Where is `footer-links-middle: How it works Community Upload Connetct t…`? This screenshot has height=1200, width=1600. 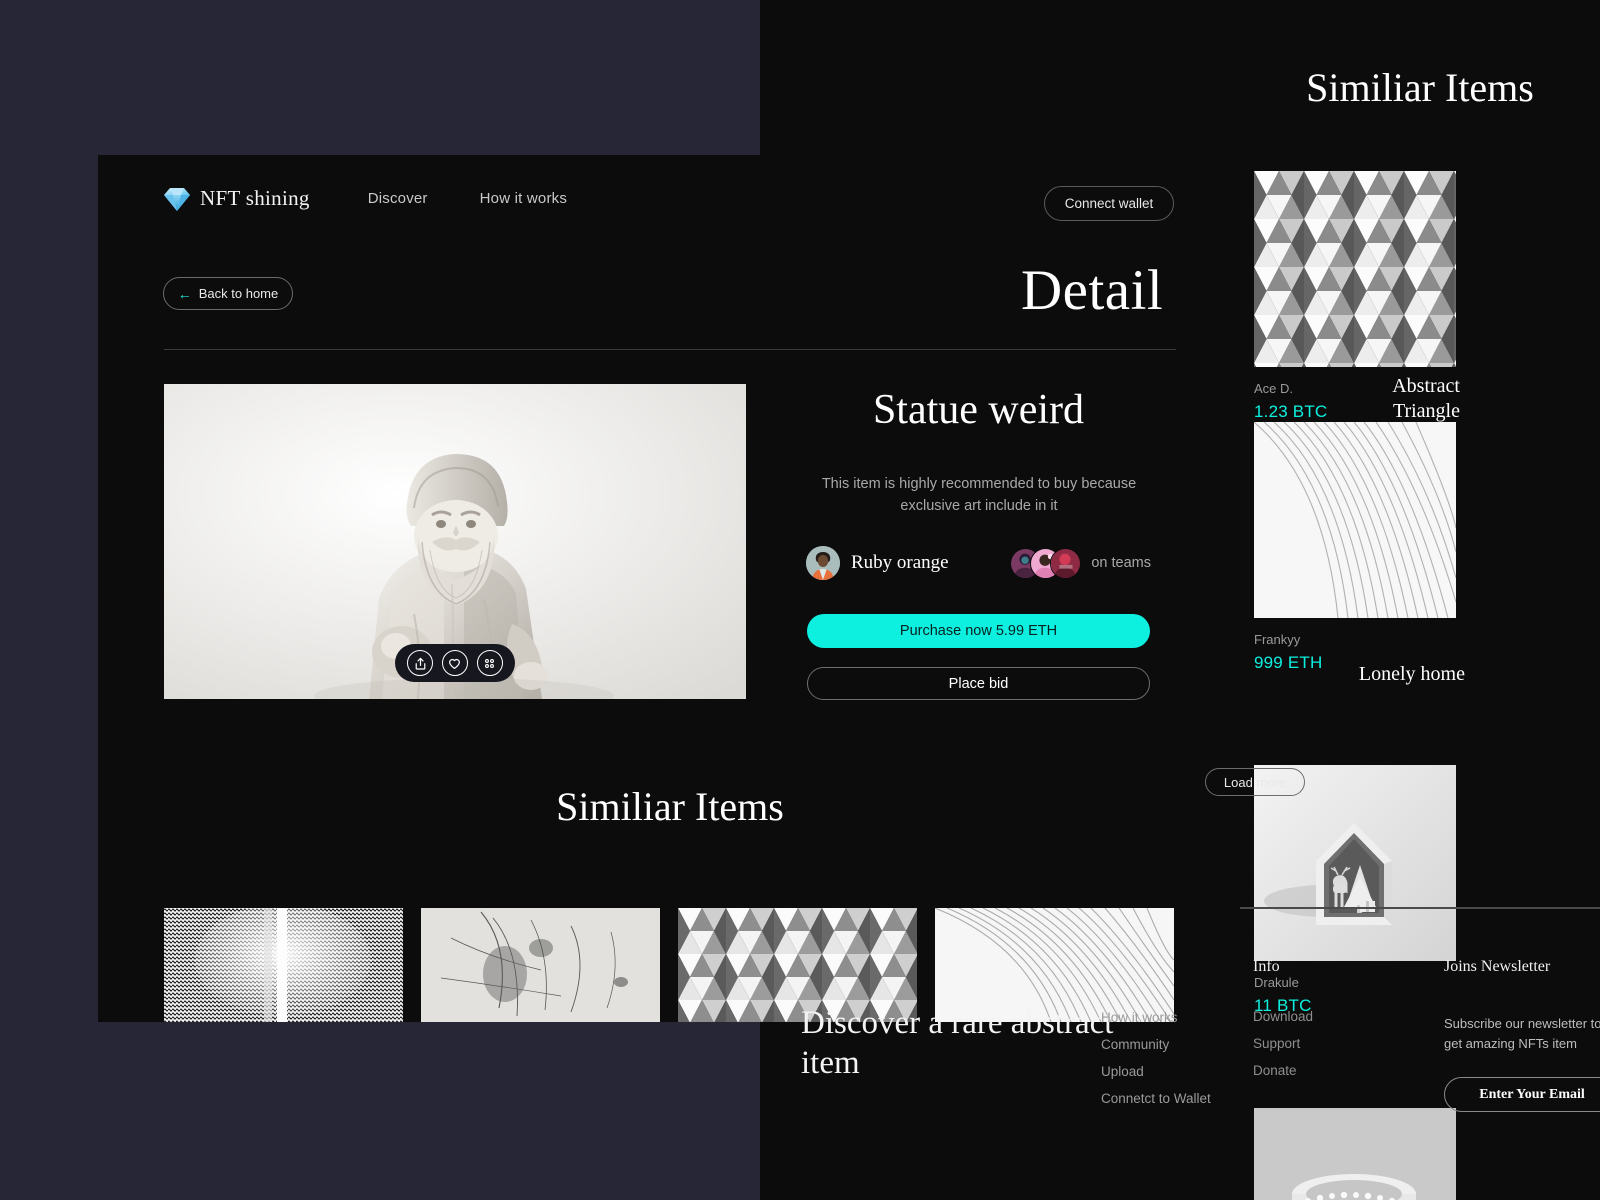
footer-links-middle: How it works Community Upload Connetct t… is located at coordinates (1156, 1058).